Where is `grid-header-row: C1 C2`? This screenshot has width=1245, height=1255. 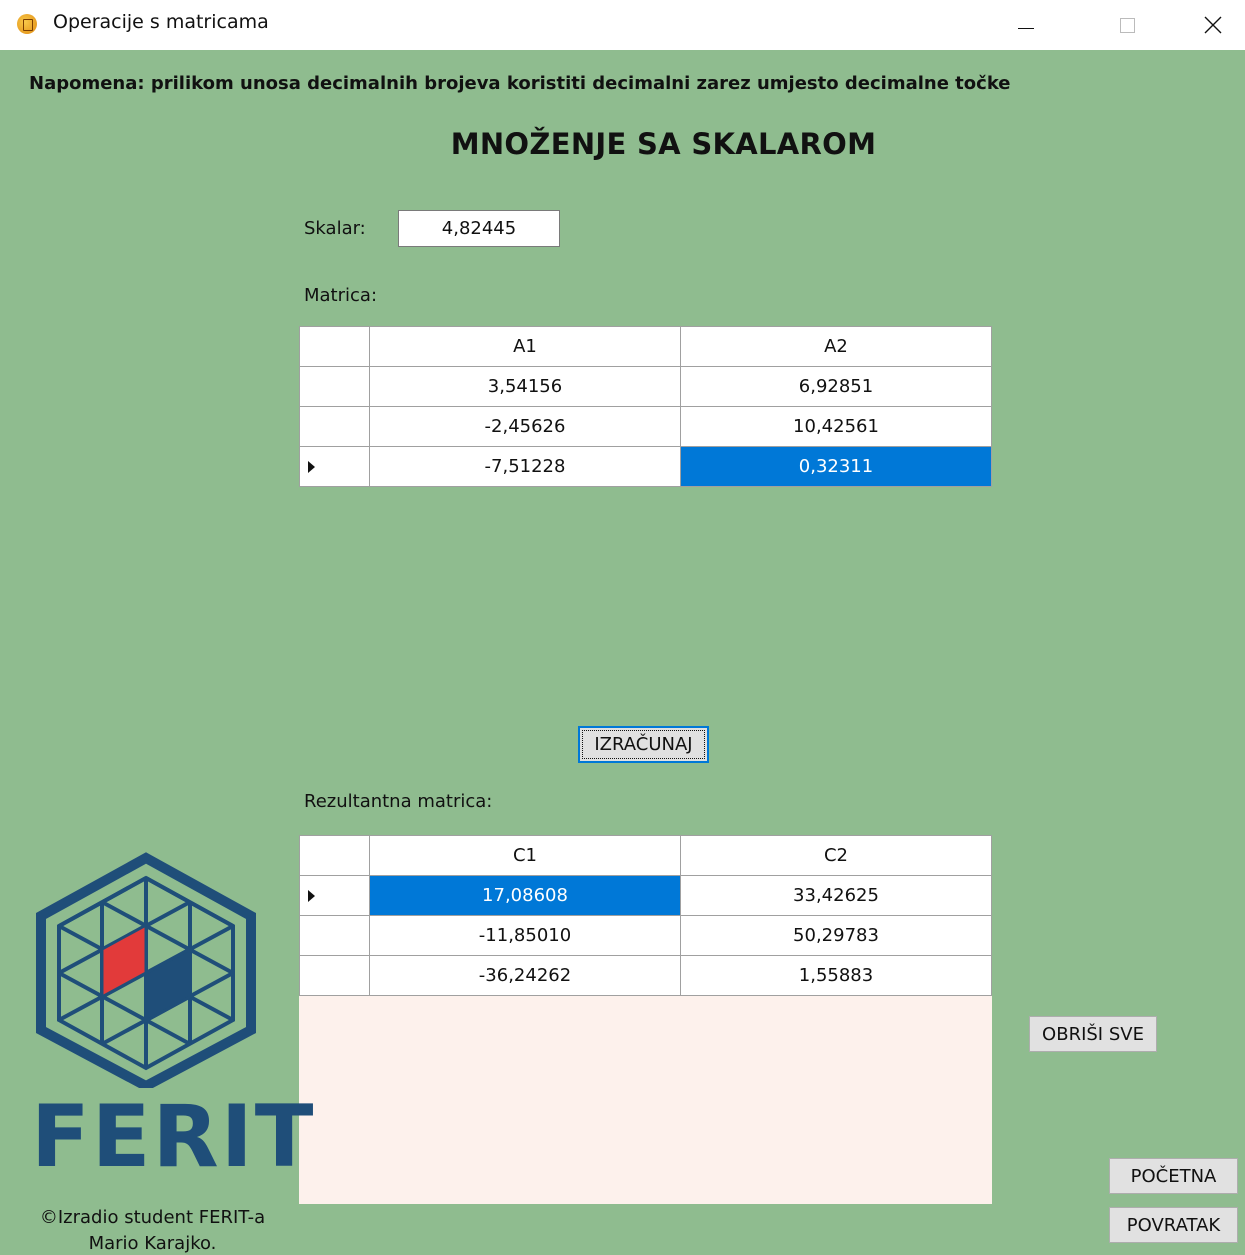
grid-header-row: C1 C2 is located at coordinates (645, 855).